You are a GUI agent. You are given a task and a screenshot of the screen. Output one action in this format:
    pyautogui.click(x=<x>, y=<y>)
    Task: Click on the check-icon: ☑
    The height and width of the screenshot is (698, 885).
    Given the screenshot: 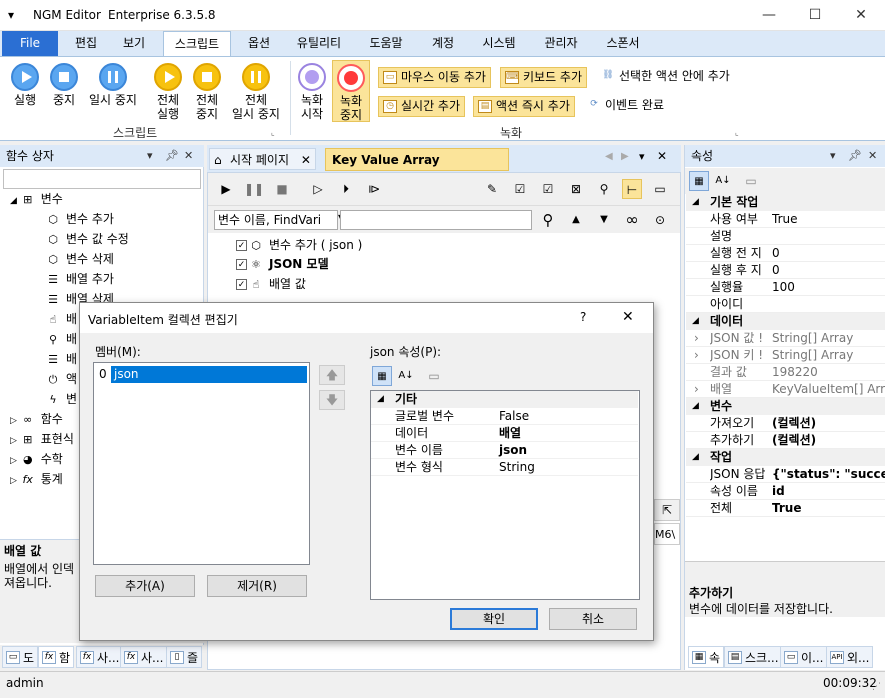 What is the action you would take?
    pyautogui.click(x=548, y=189)
    